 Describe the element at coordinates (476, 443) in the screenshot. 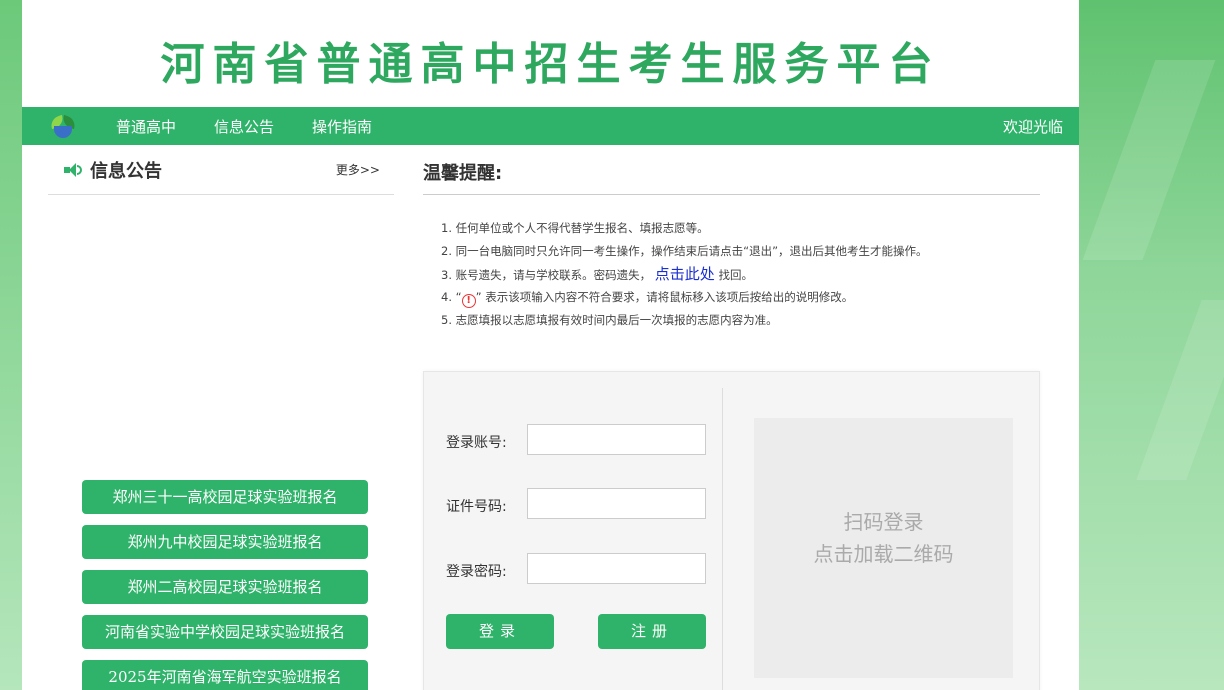

I see `account-label: 登录账号:` at that location.